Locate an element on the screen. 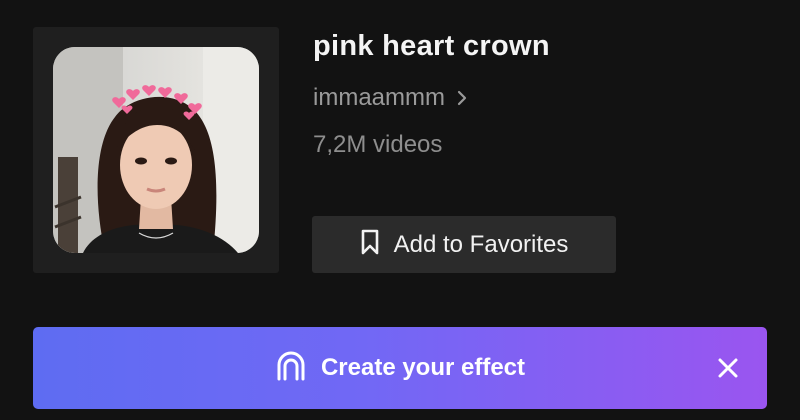  close-icon is located at coordinates (728, 368).